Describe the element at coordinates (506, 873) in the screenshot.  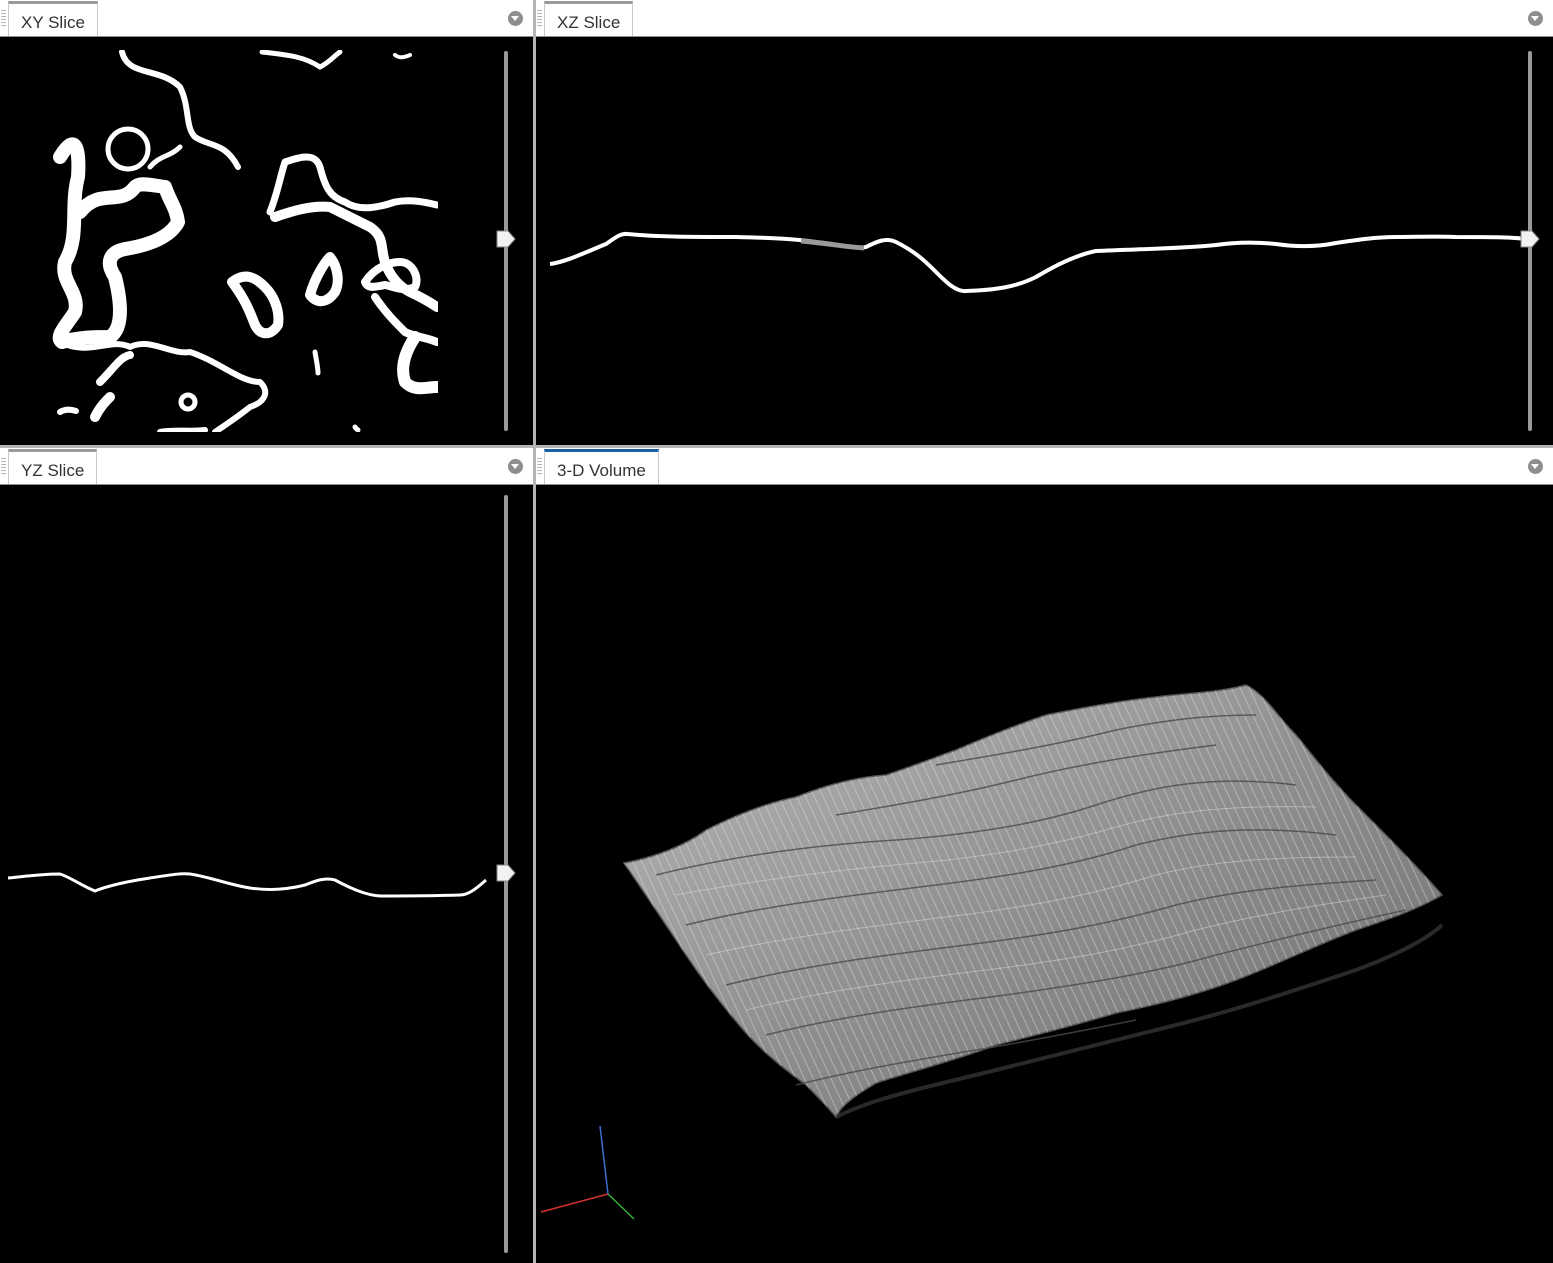
I see `yz-slice-slider-thumb` at that location.